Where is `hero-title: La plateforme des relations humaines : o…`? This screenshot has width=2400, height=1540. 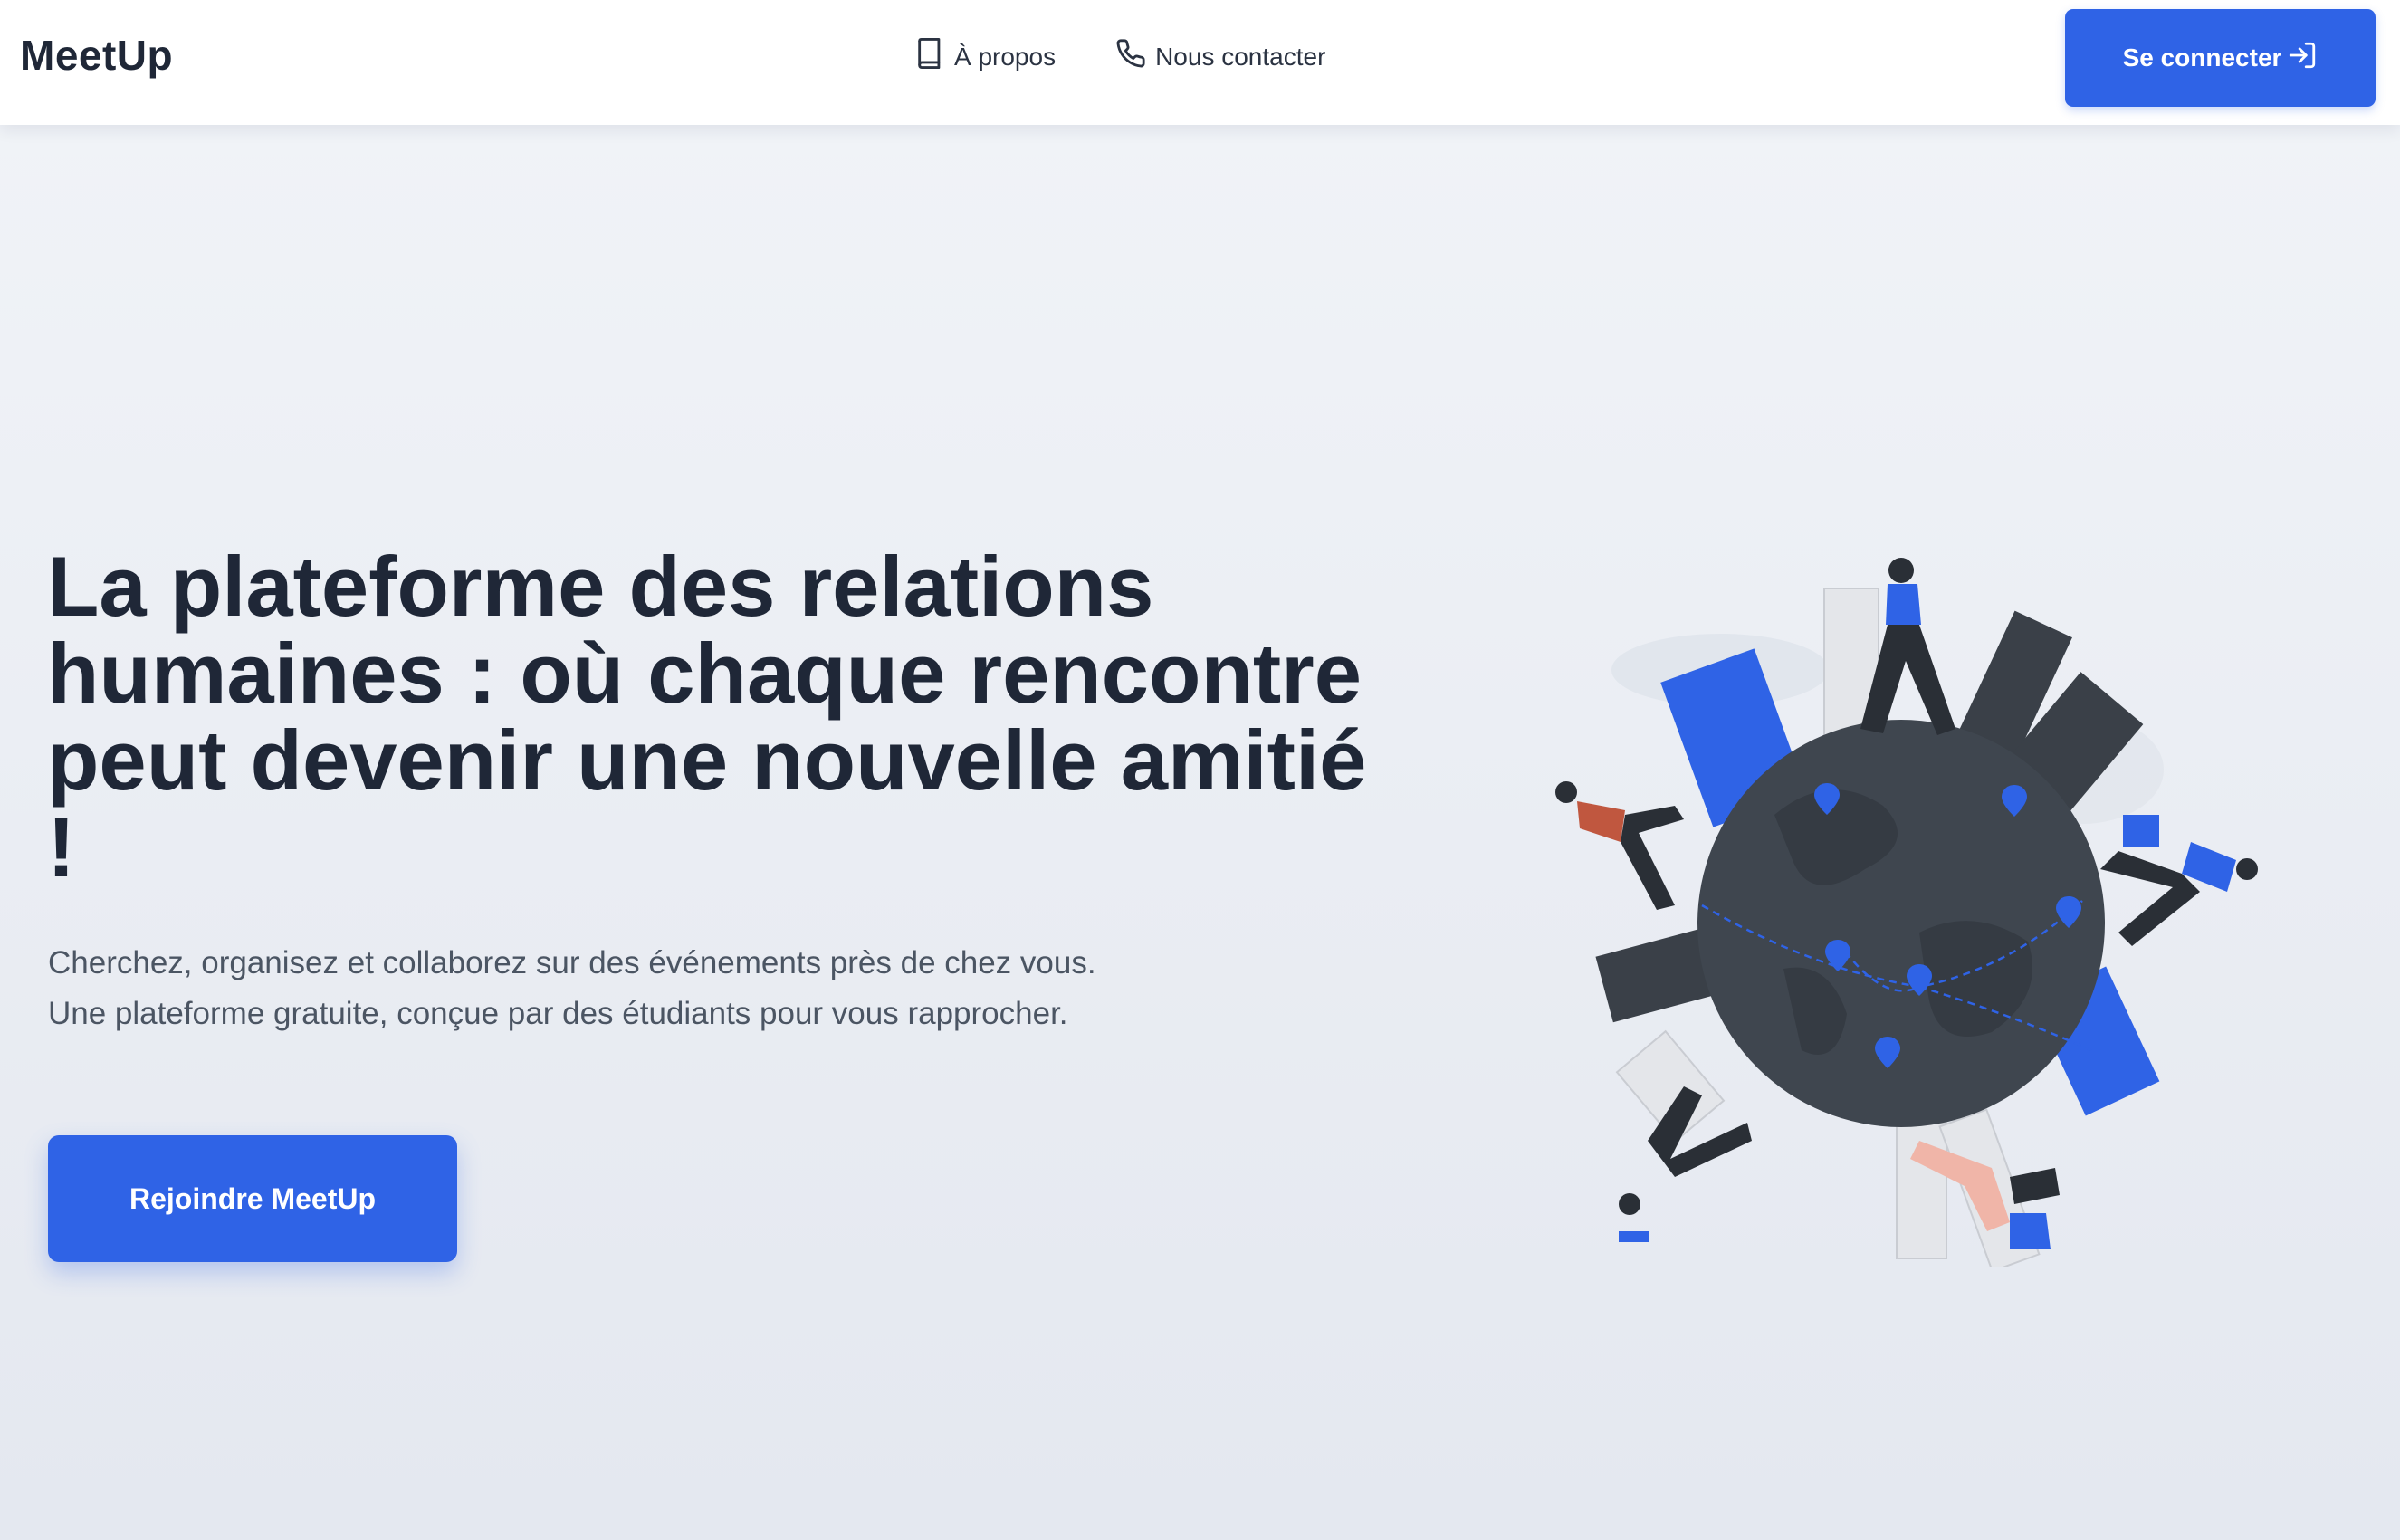 hero-title: La plateforme des relations humaines : o… is located at coordinates (707, 716).